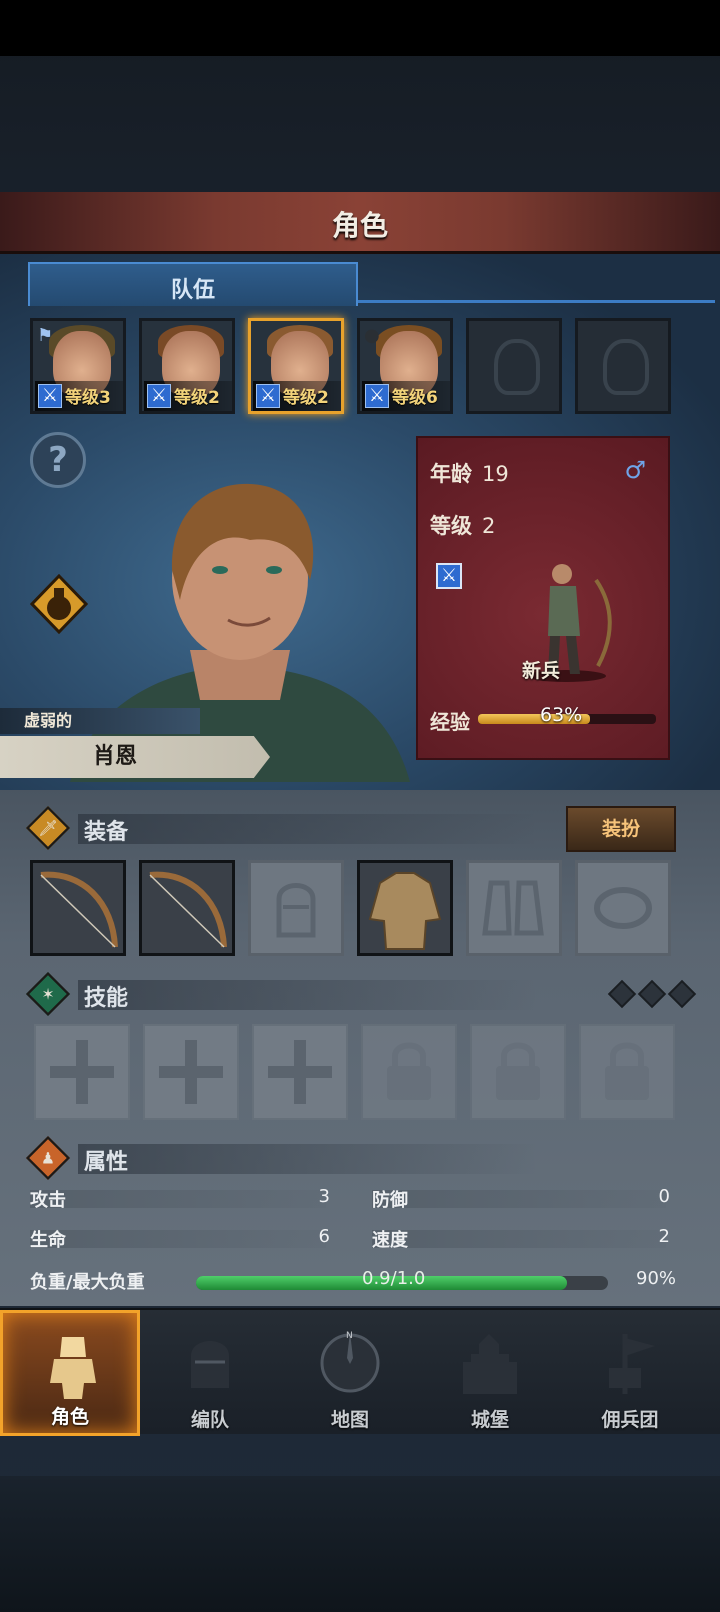 The width and height of the screenshot is (720, 1612). I want to click on level-text: 等级3, so click(88, 398).